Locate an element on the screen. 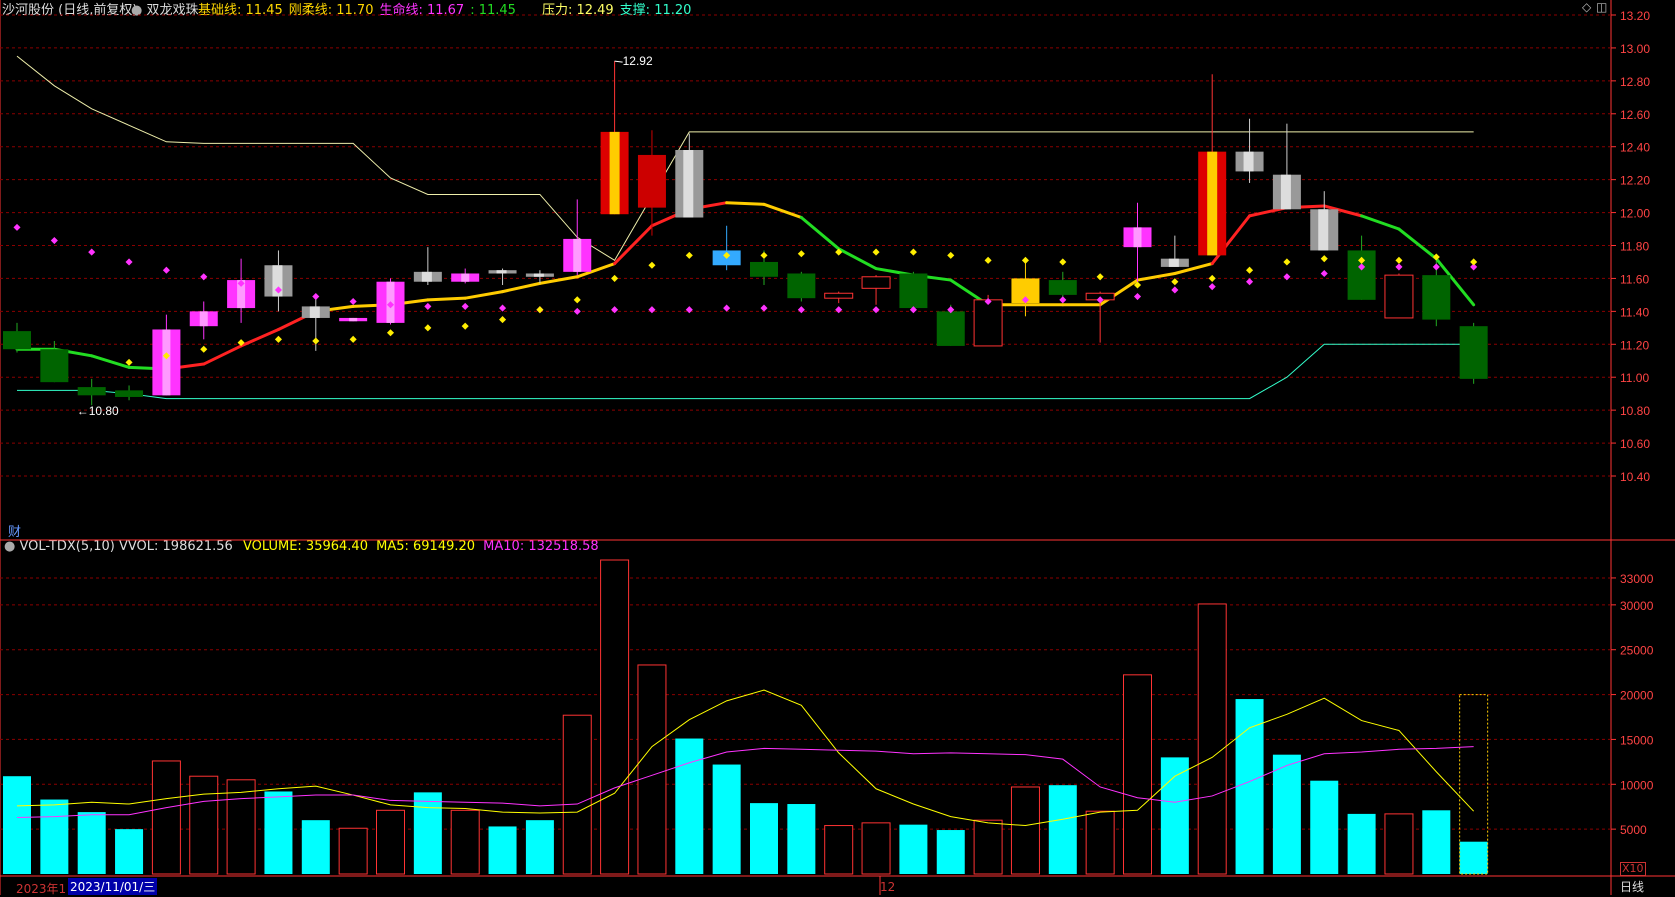 The image size is (1675, 897). volume-tick-label: 25000 is located at coordinates (1637, 651).